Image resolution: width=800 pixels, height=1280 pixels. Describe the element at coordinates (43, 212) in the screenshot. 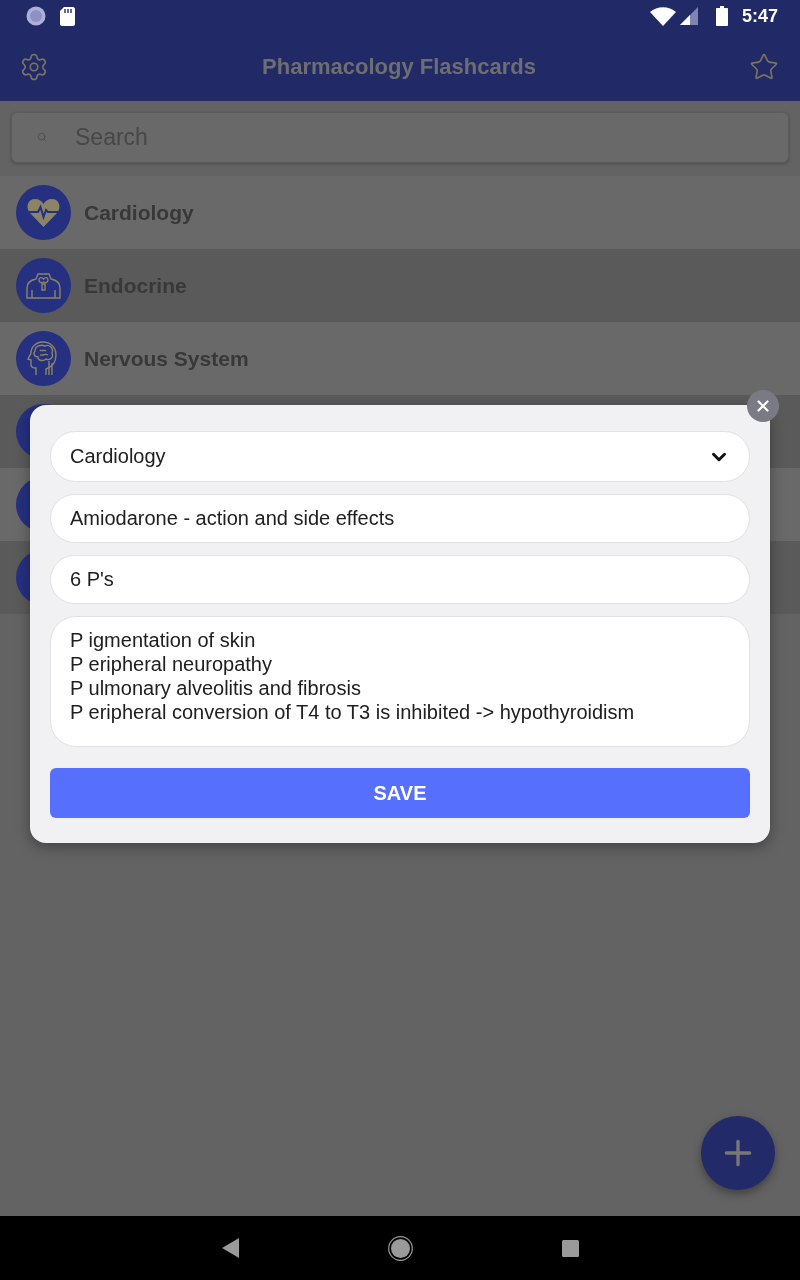

I see `heart-pulse-icon` at that location.